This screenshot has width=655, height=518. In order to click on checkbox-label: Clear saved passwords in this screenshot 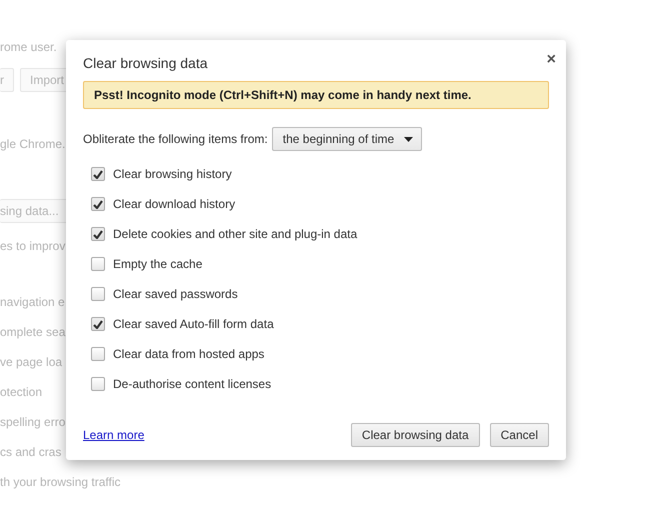, I will do `click(175, 294)`.